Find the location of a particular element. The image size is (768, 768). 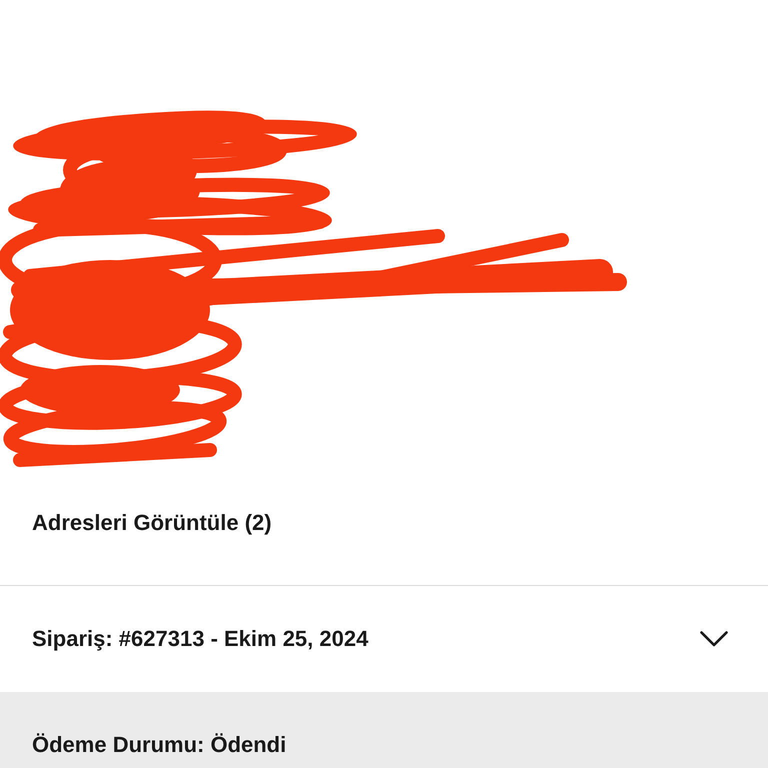

view-addresses-link: Adresleri Görüntüle (2) is located at coordinates (152, 523).